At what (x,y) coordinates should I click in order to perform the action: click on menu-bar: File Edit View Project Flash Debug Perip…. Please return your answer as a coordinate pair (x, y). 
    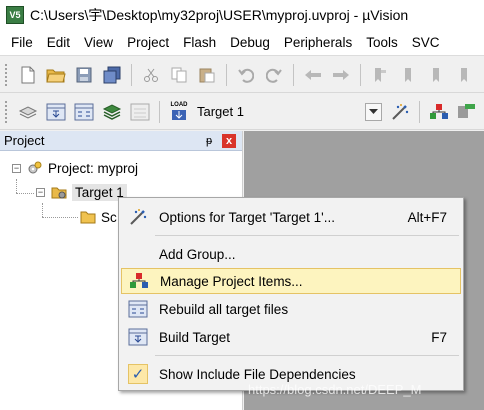
    Looking at the image, I should click on (242, 43).